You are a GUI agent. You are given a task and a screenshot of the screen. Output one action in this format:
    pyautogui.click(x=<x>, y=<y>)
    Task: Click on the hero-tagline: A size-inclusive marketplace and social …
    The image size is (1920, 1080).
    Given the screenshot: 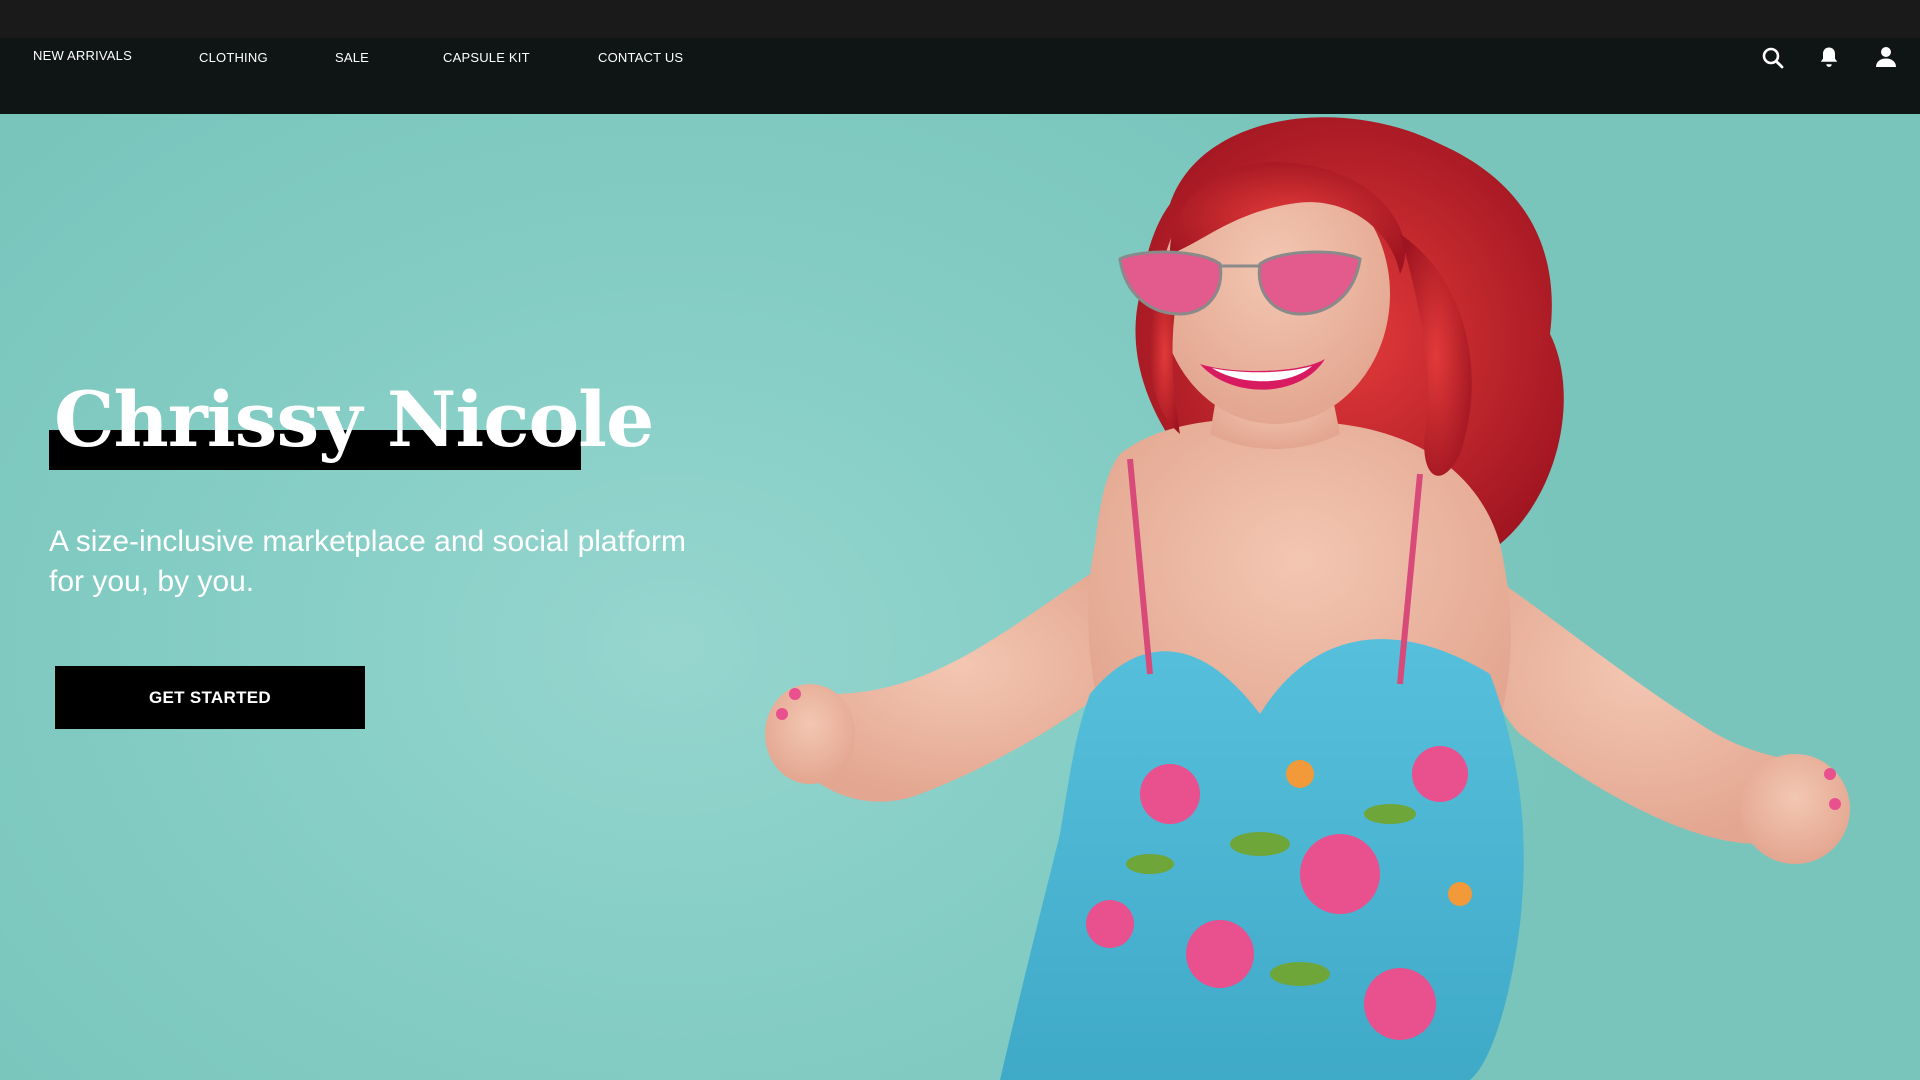 What is the action you would take?
    pyautogui.click(x=379, y=562)
    